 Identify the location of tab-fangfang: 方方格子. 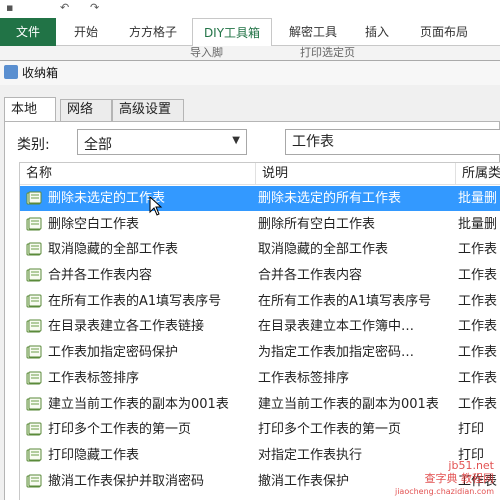
(153, 32).